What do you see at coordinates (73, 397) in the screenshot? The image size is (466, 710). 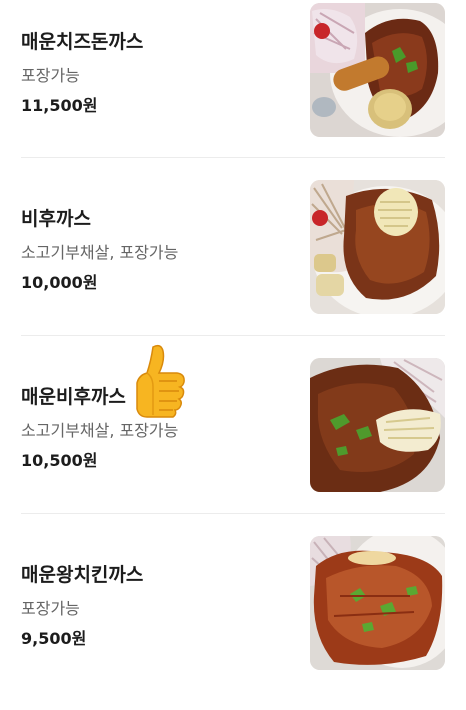 I see `menu-item-name: 매운비후까스` at bounding box center [73, 397].